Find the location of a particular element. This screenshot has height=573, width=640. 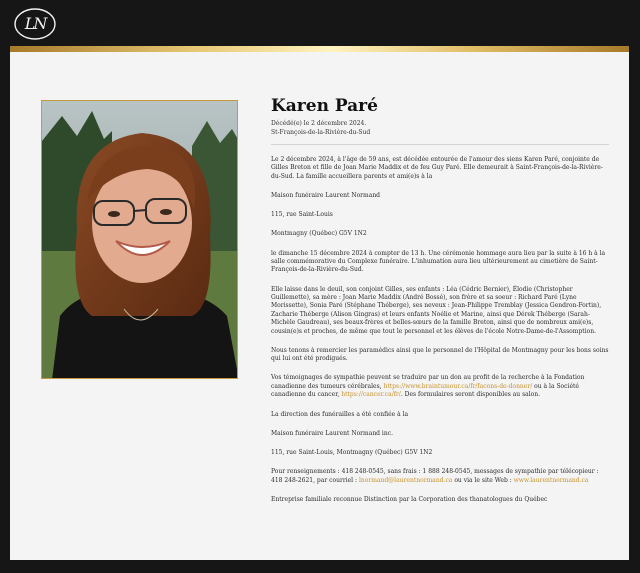

site-logo: LN is located at coordinates (35, 24).